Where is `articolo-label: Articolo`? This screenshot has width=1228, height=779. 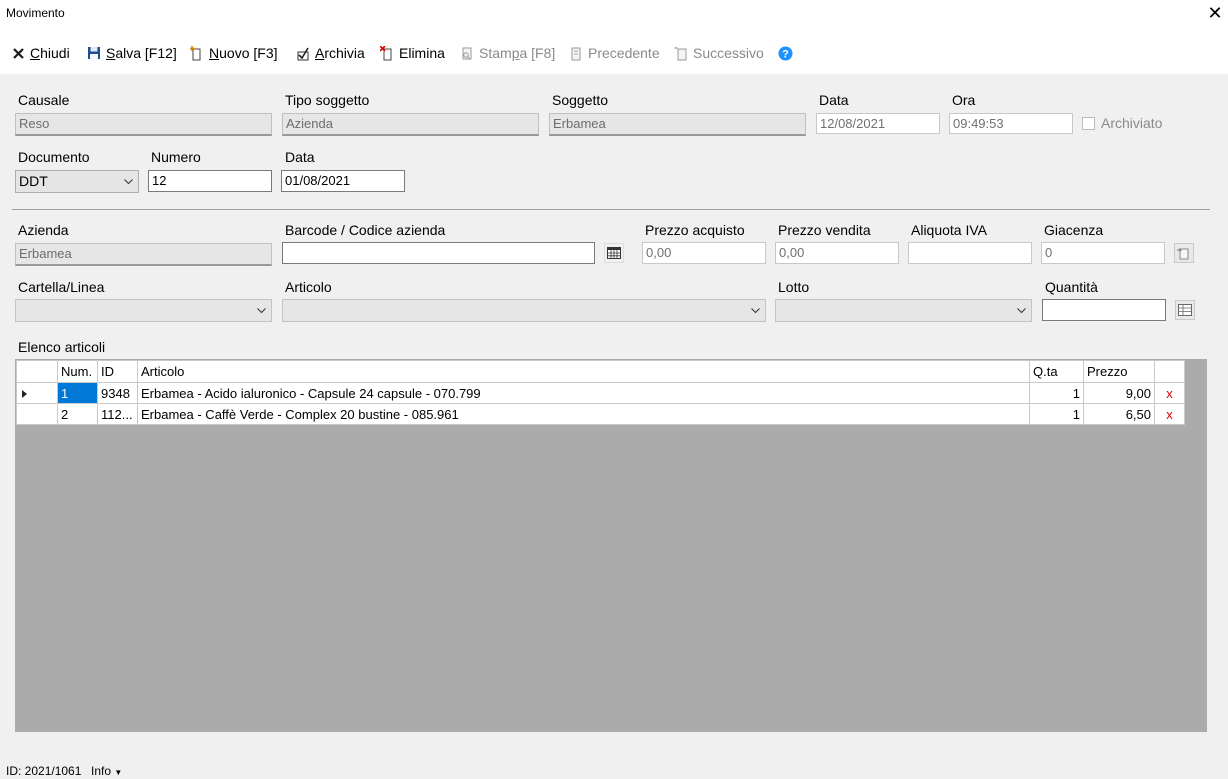
articolo-label: Articolo is located at coordinates (308, 287).